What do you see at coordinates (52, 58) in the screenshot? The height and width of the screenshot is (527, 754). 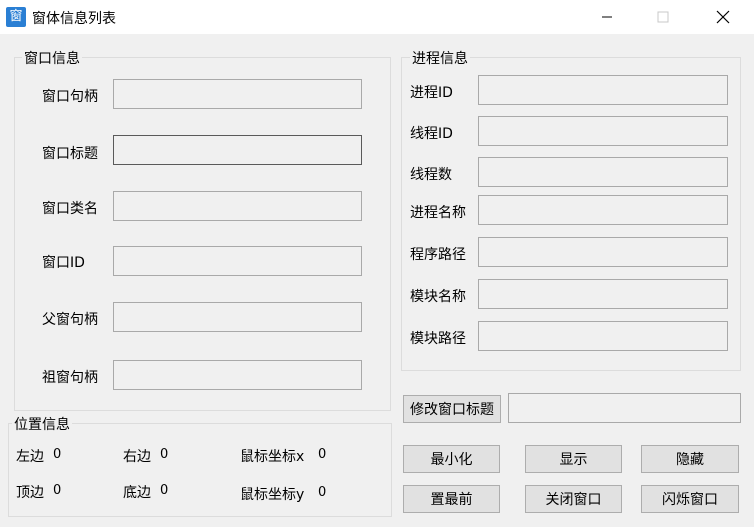 I see `window-info-group-title: 窗口信息` at bounding box center [52, 58].